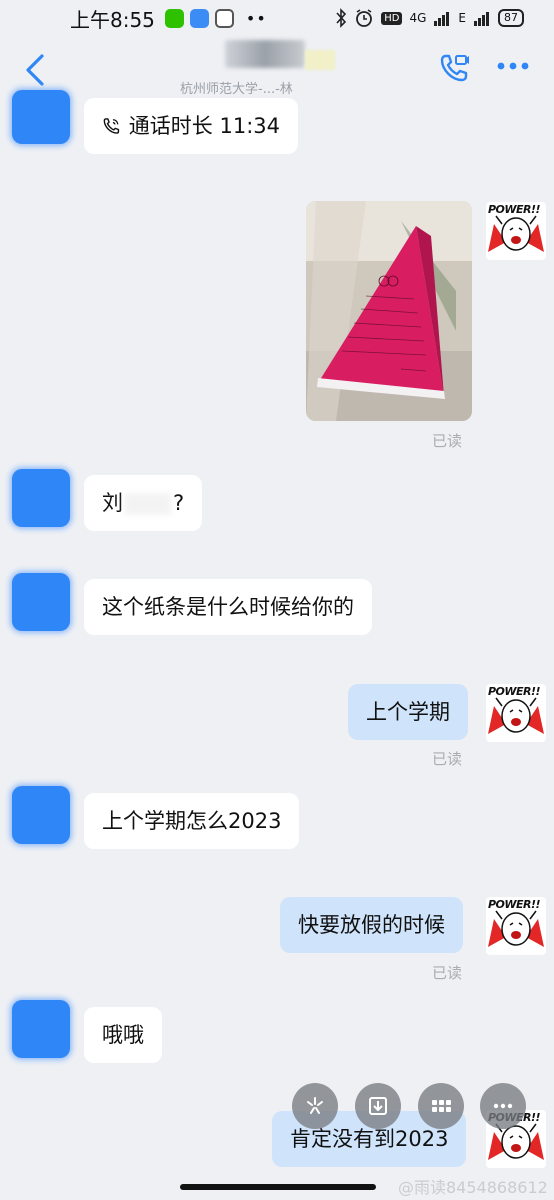  I want to click on my-message-bubble: 快要放假的时候, so click(371, 925).